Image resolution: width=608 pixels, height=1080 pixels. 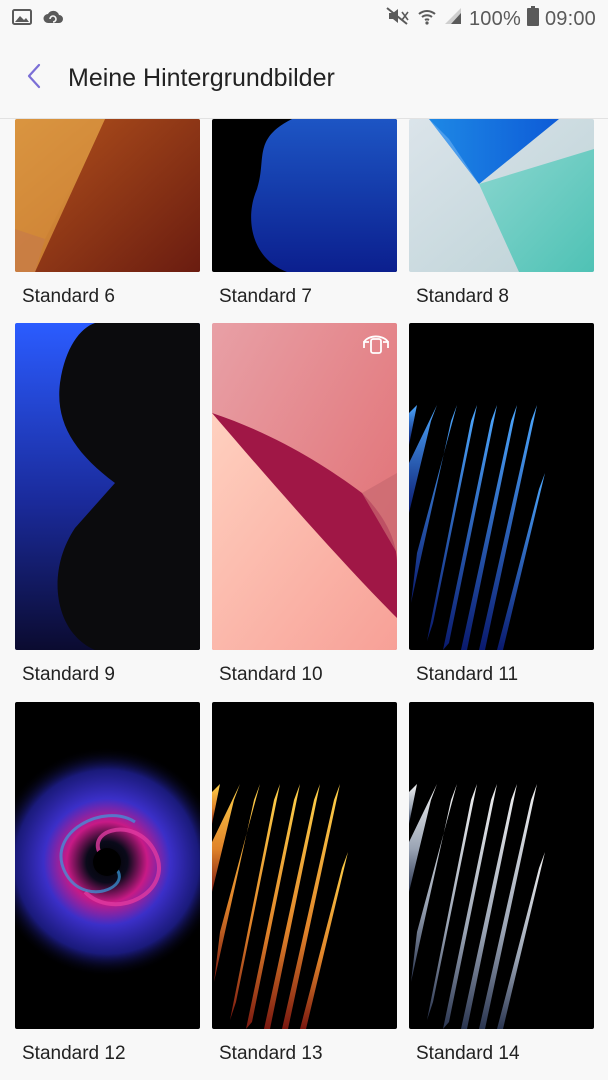 What do you see at coordinates (398, 19) in the screenshot?
I see `mute-icon` at bounding box center [398, 19].